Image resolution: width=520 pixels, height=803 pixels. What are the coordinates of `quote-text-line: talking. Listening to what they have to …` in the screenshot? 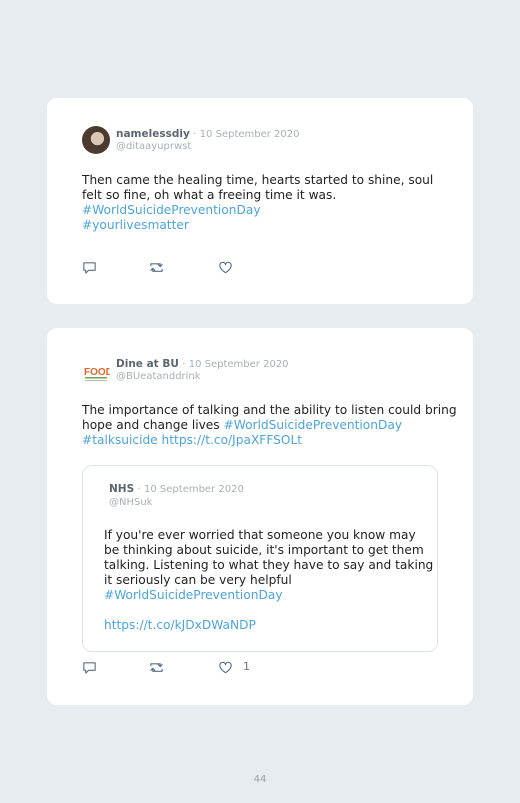 It's located at (269, 565).